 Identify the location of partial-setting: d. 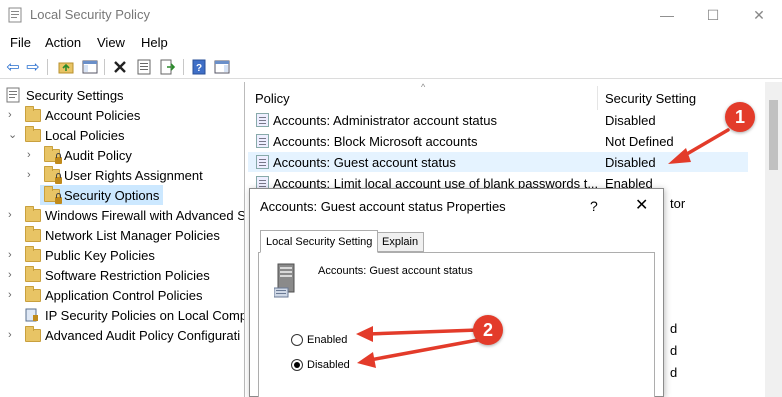
(674, 328).